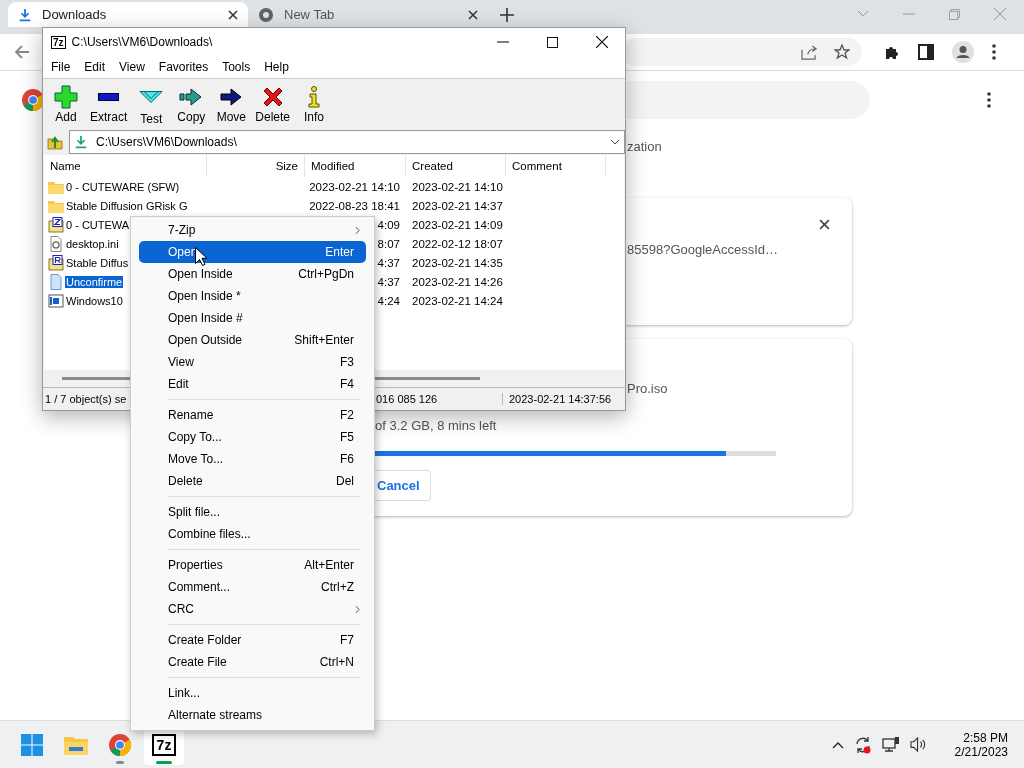 This screenshot has width=1024, height=768. Describe the element at coordinates (95, 67) in the screenshot. I see `menu-item: Edit` at that location.